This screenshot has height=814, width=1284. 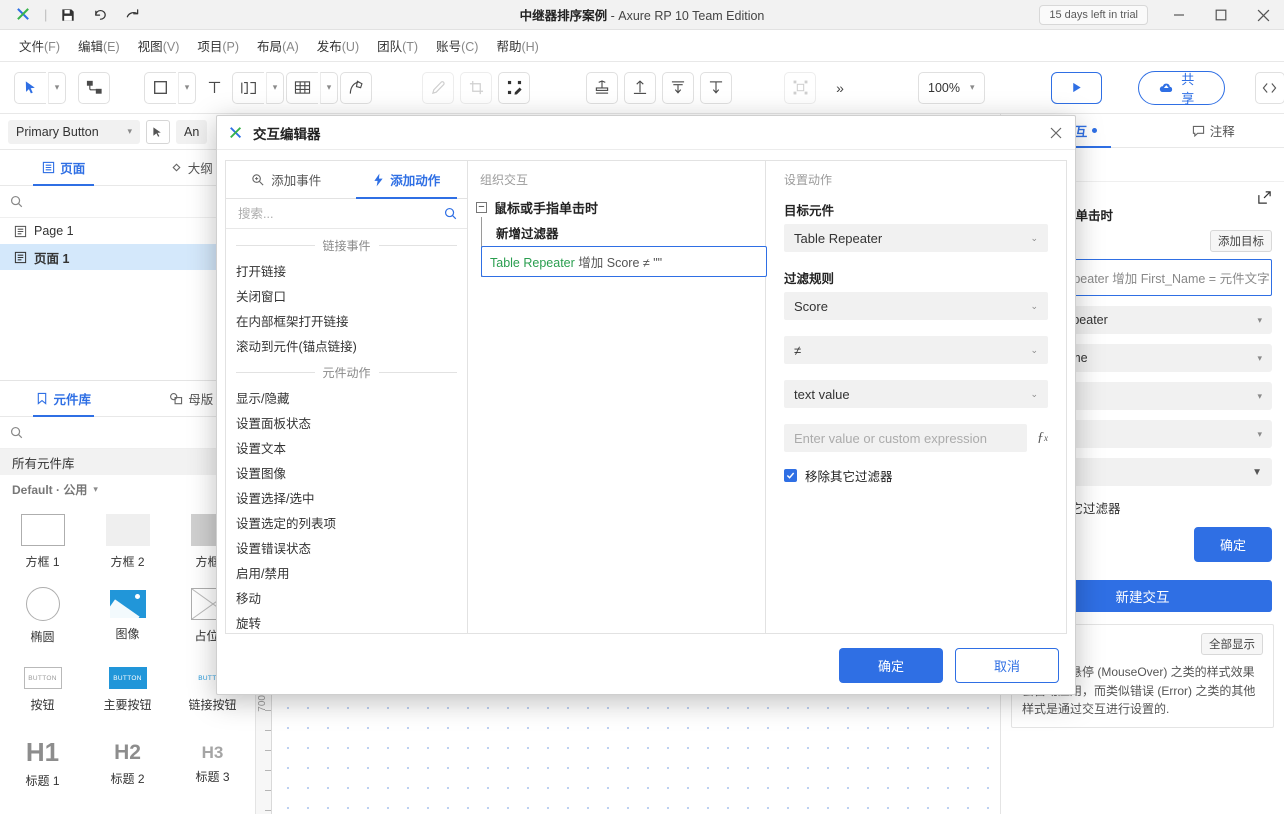 I want to click on undo-icon, so click(x=100, y=15).